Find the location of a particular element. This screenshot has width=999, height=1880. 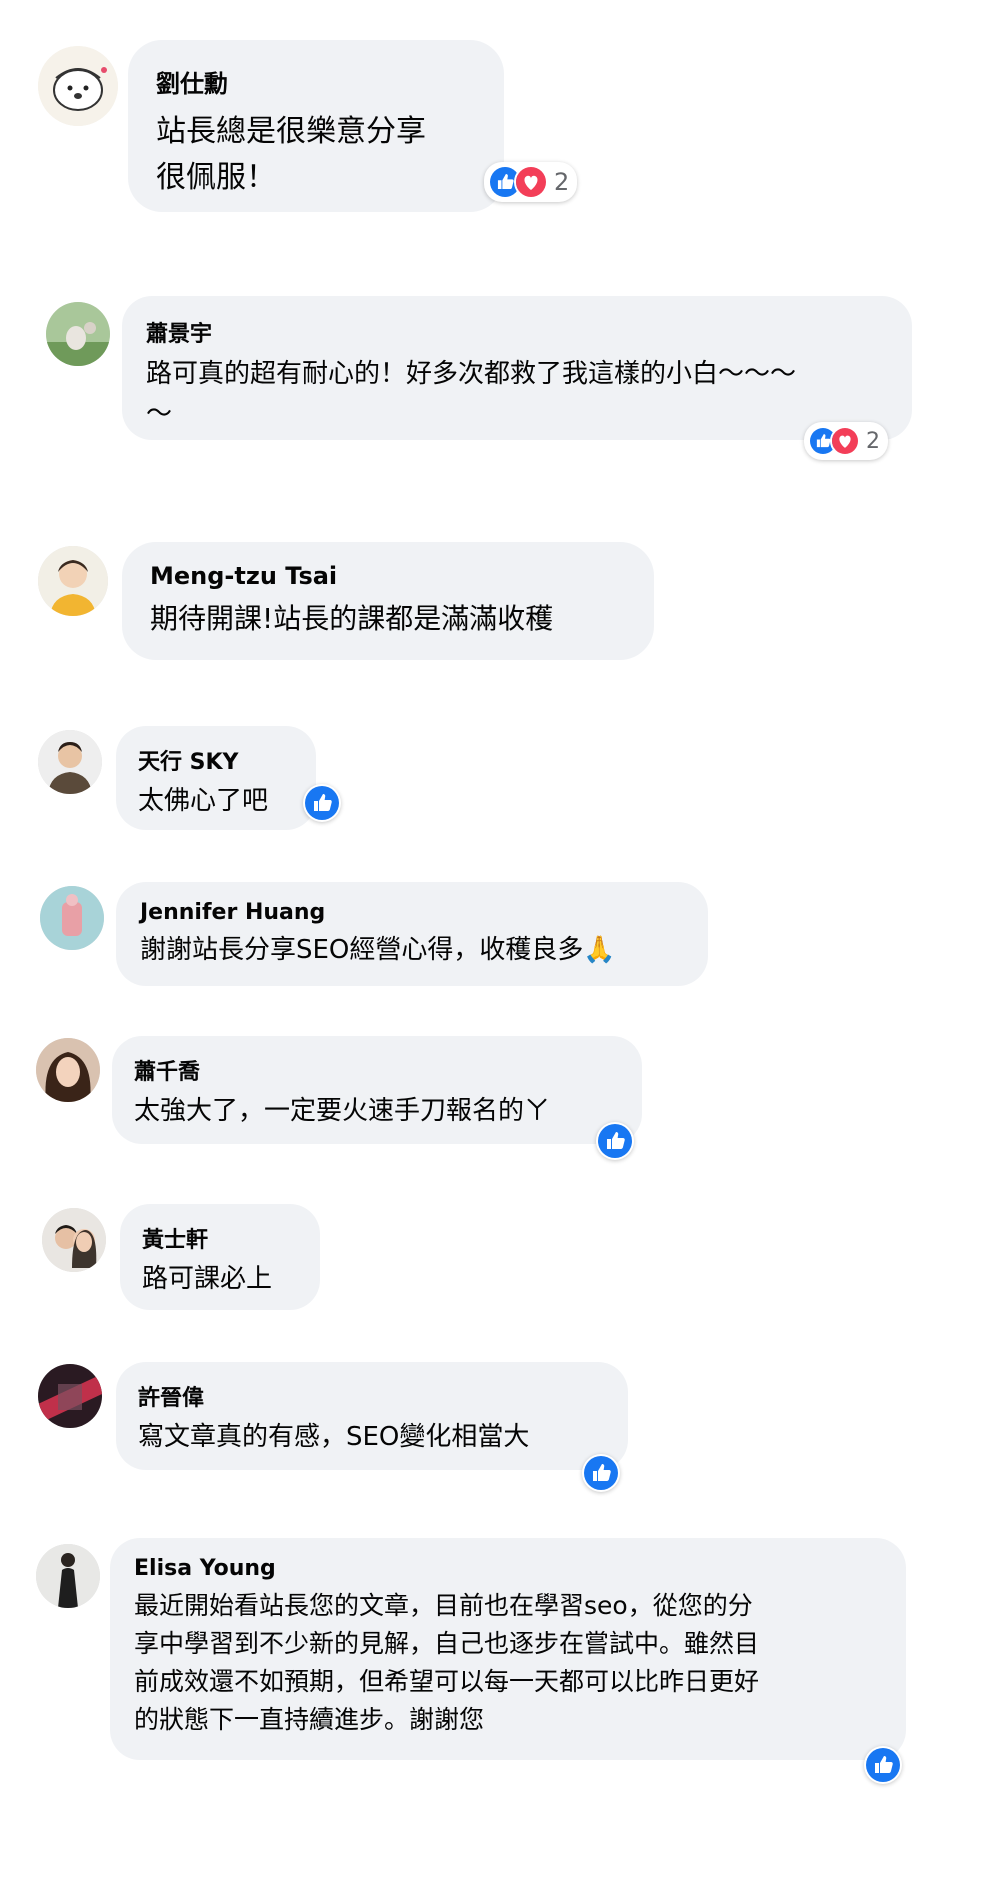

commenter-name: Jennifer Huang is located at coordinates (412, 912).